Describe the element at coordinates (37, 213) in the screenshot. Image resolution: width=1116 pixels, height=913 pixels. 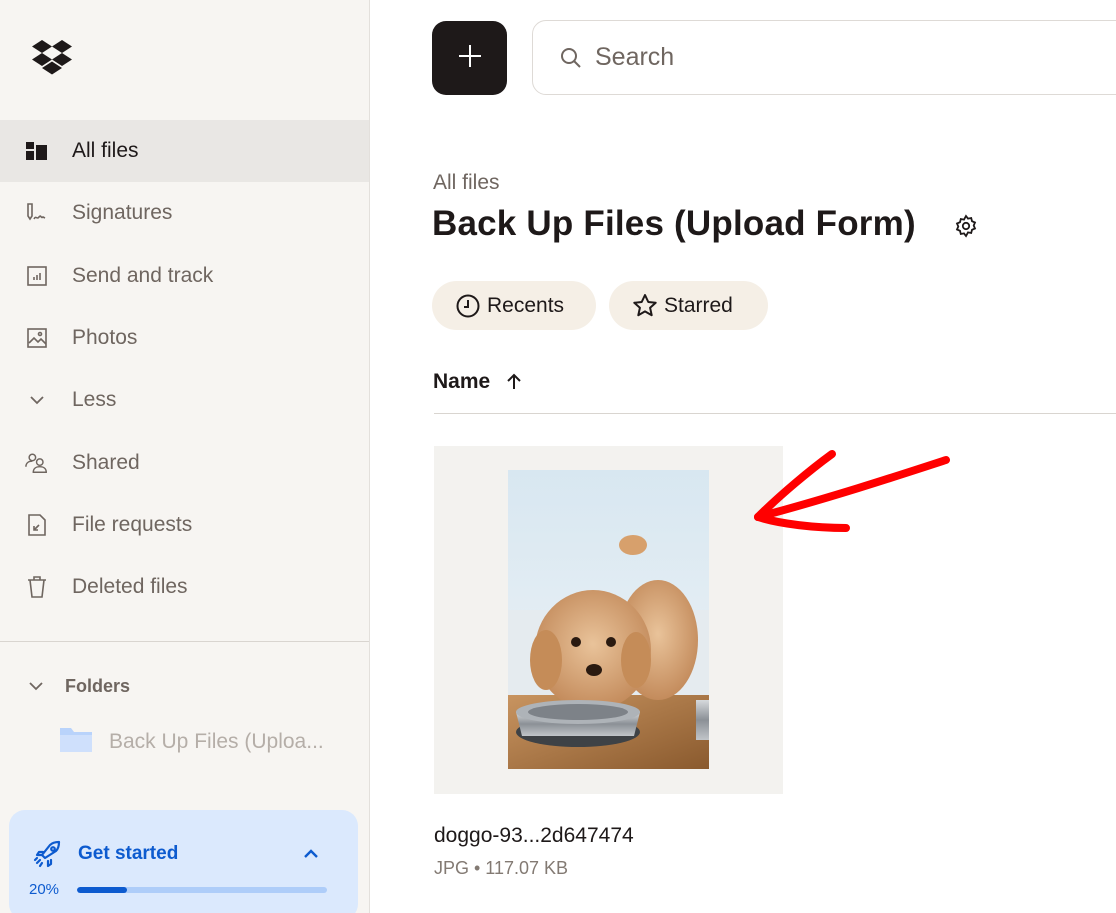
I see `signature-icon` at that location.